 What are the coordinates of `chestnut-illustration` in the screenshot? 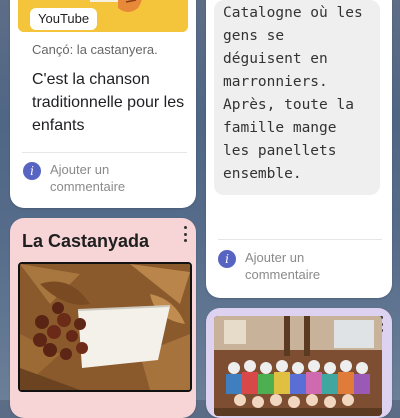 It's located at (105, 327).